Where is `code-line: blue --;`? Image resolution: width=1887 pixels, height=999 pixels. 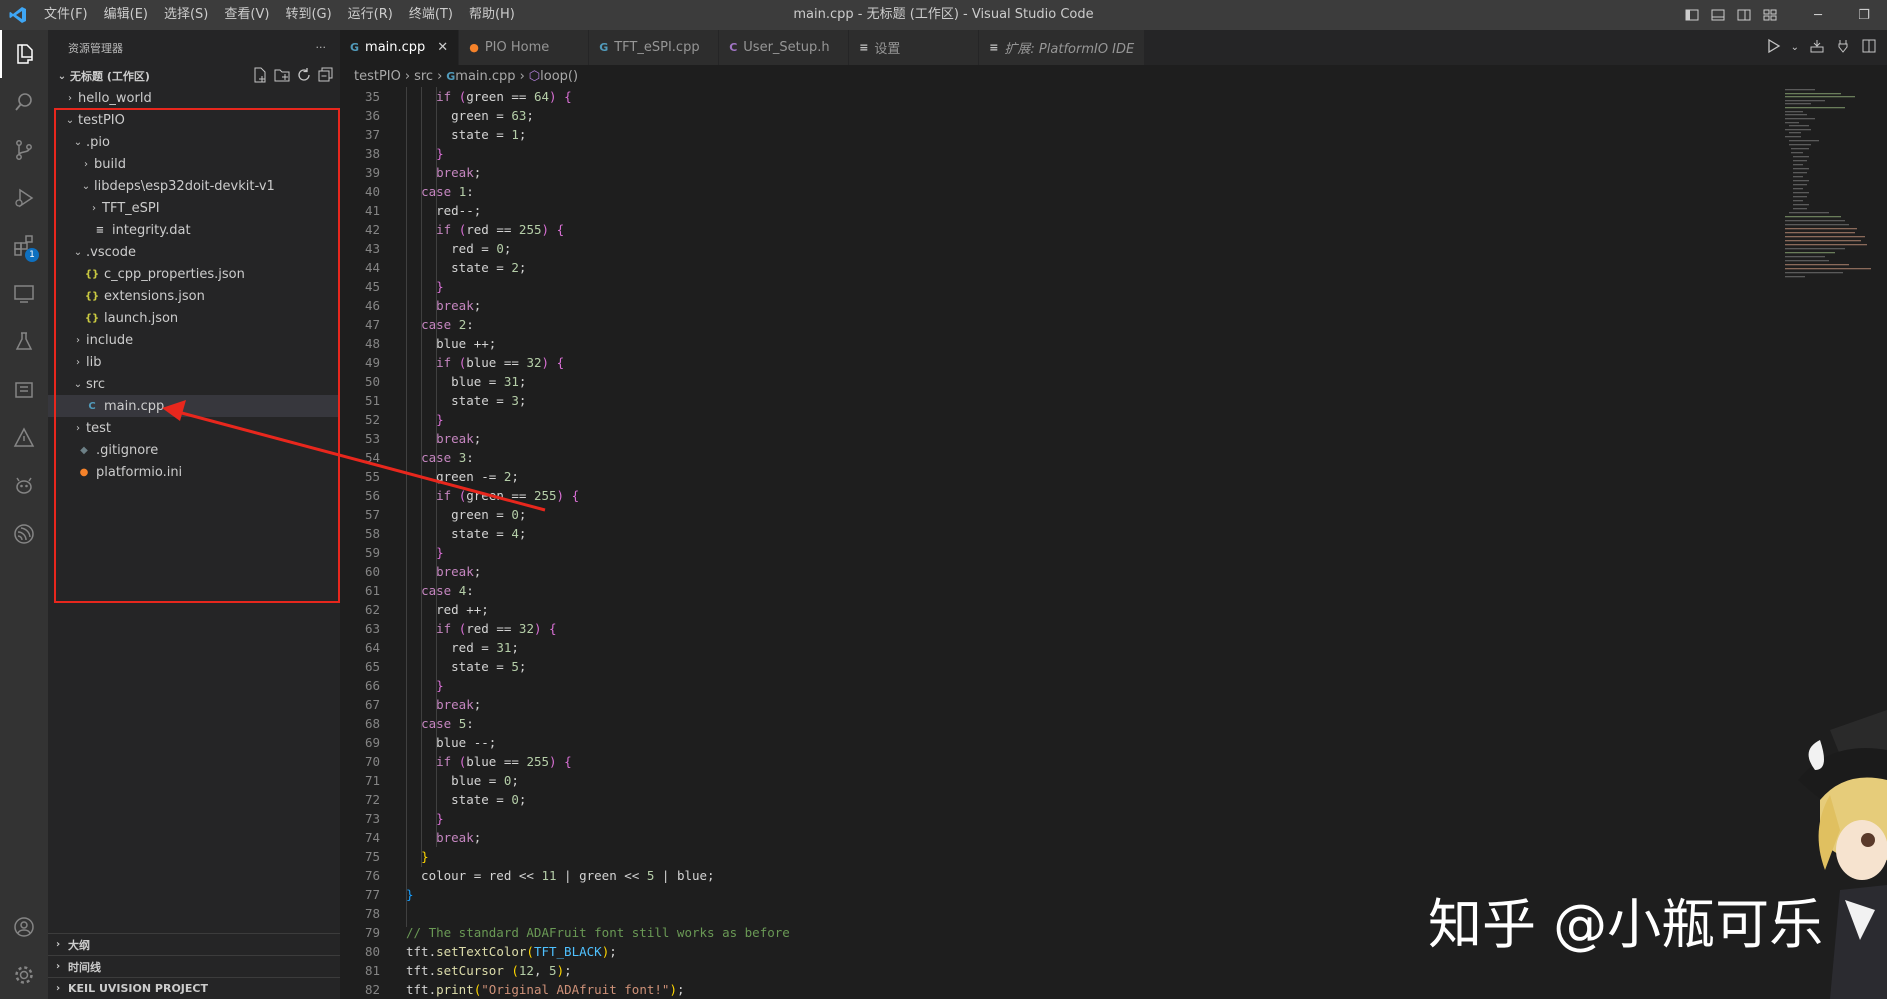 code-line: blue --; is located at coordinates (598, 742).